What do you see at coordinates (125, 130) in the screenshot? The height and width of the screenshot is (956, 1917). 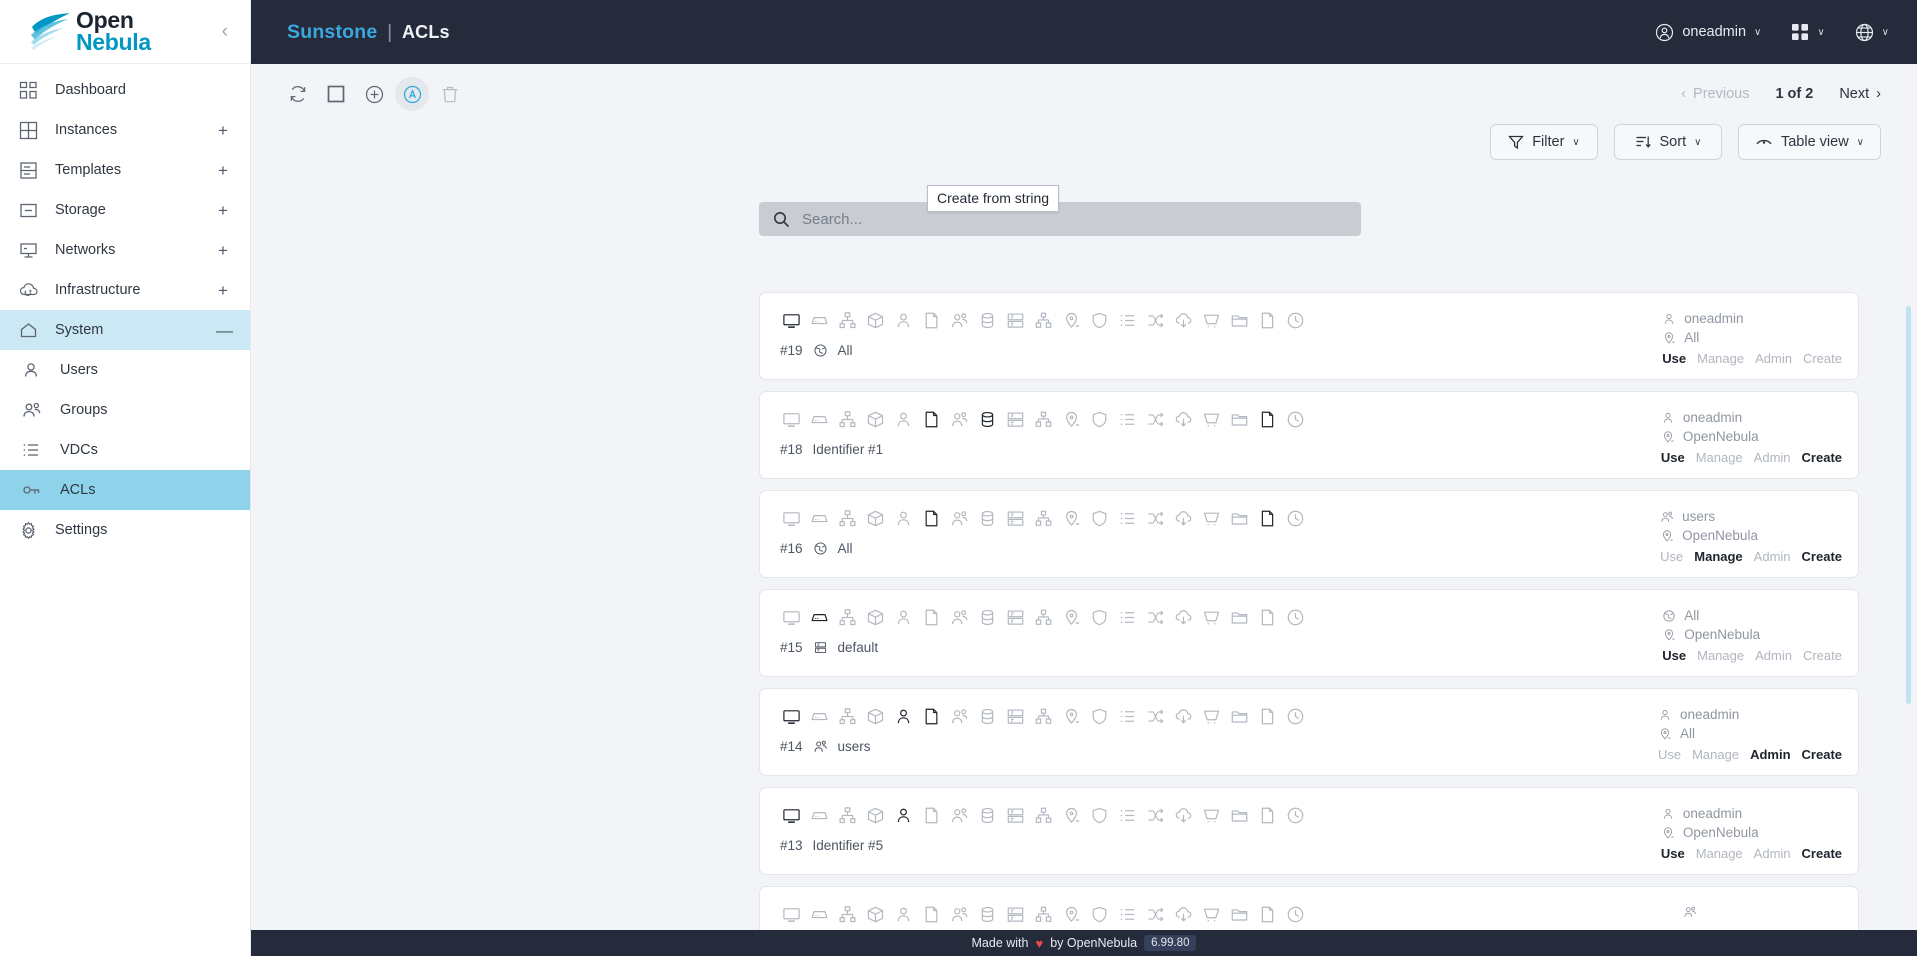 I see `sidebar-item-instances: Instances +` at bounding box center [125, 130].